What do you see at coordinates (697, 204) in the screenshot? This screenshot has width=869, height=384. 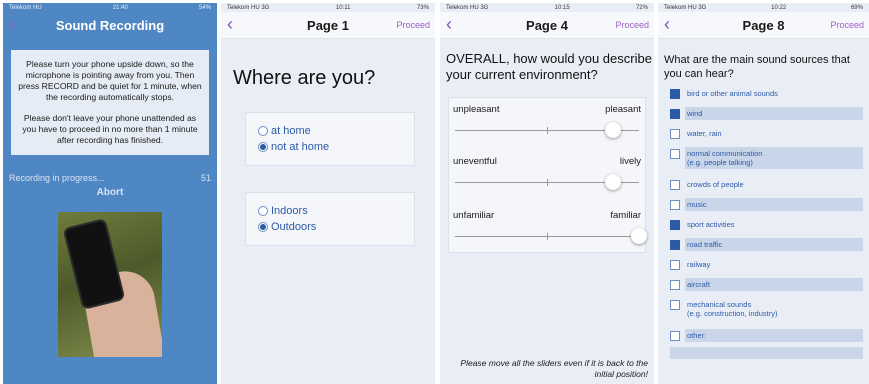 I see `checkbox-label-text: music` at bounding box center [697, 204].